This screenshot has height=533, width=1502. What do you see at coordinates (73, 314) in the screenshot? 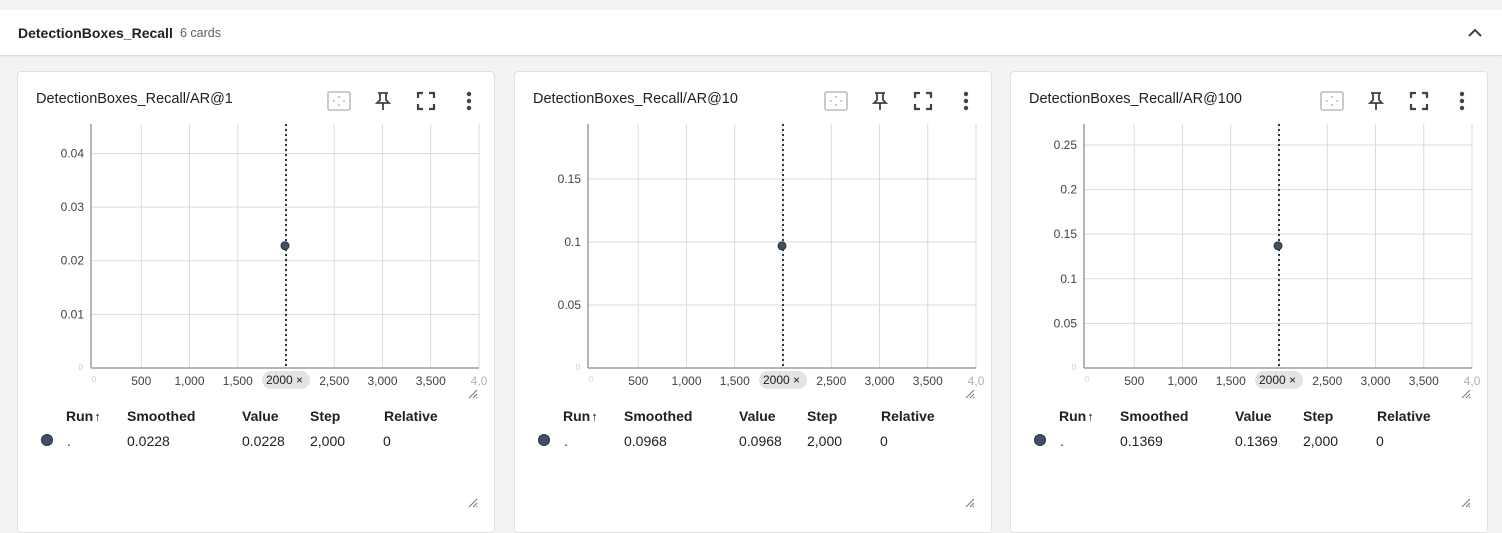
I see `y-tick-label: 0.01` at bounding box center [73, 314].